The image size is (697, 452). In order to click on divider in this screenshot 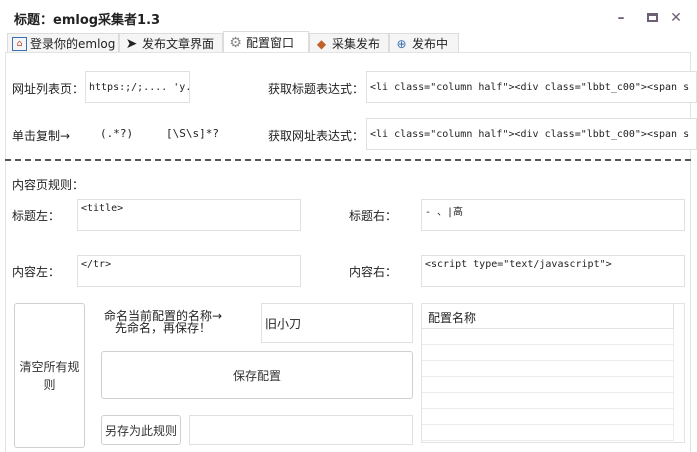, I will do `click(348, 160)`.